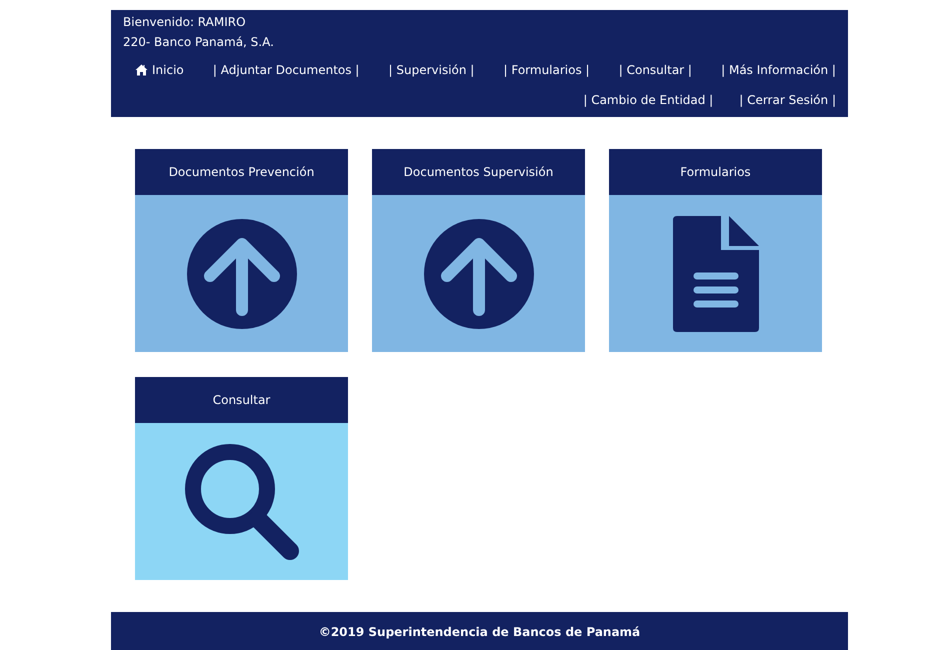 This screenshot has width=950, height=650. I want to click on menu-tile: Documentos Supervisión, so click(478, 250).